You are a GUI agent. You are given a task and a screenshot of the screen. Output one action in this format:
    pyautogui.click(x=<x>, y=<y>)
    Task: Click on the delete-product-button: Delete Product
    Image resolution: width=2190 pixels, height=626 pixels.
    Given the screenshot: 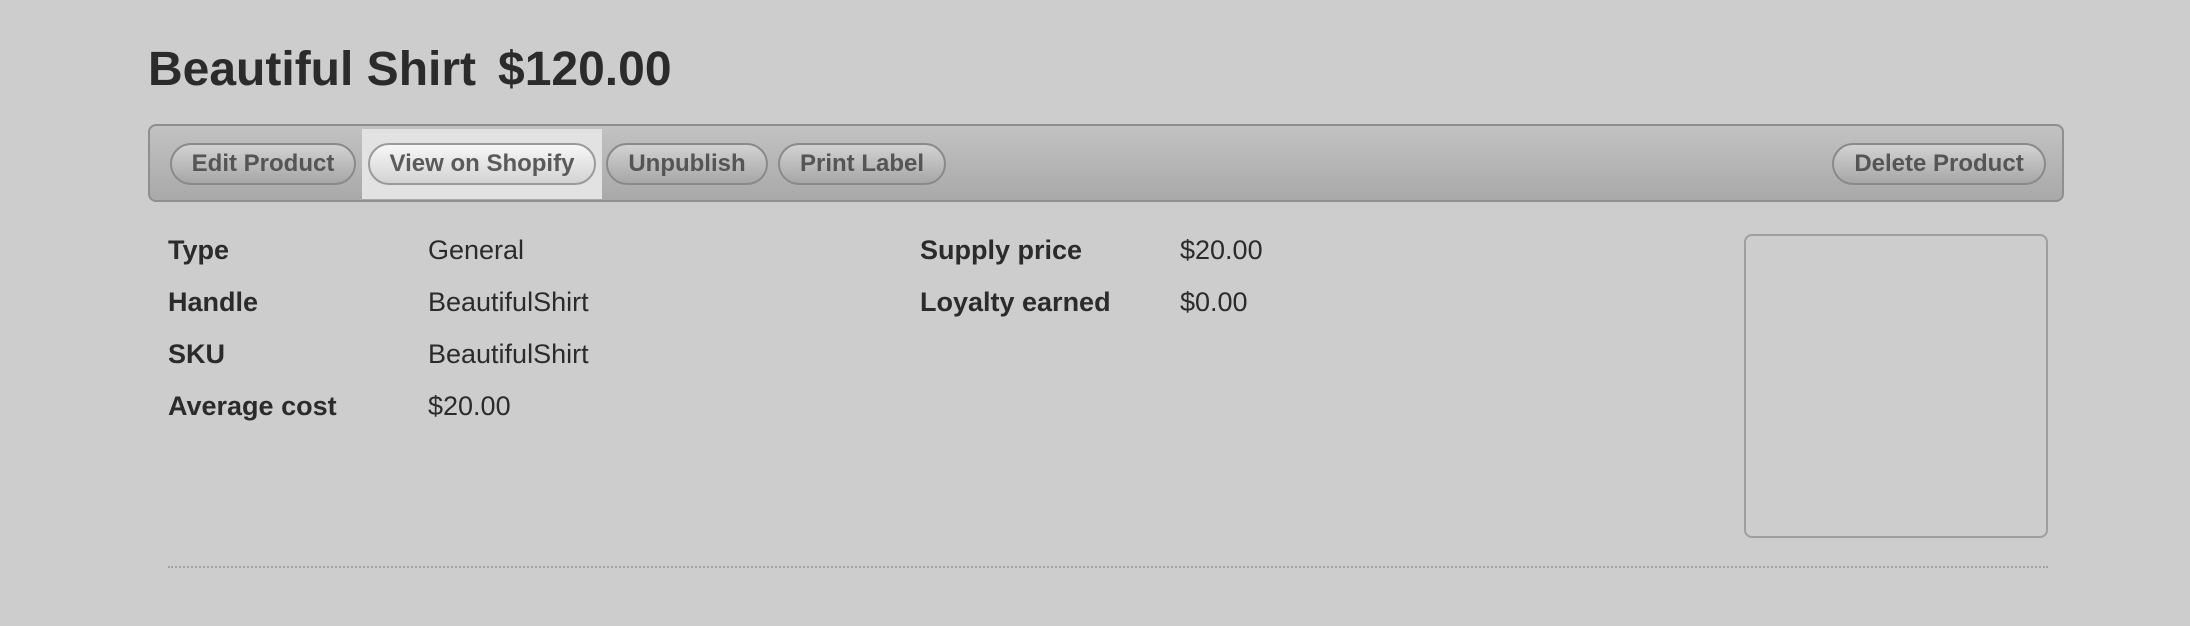 What is the action you would take?
    pyautogui.click(x=1939, y=164)
    